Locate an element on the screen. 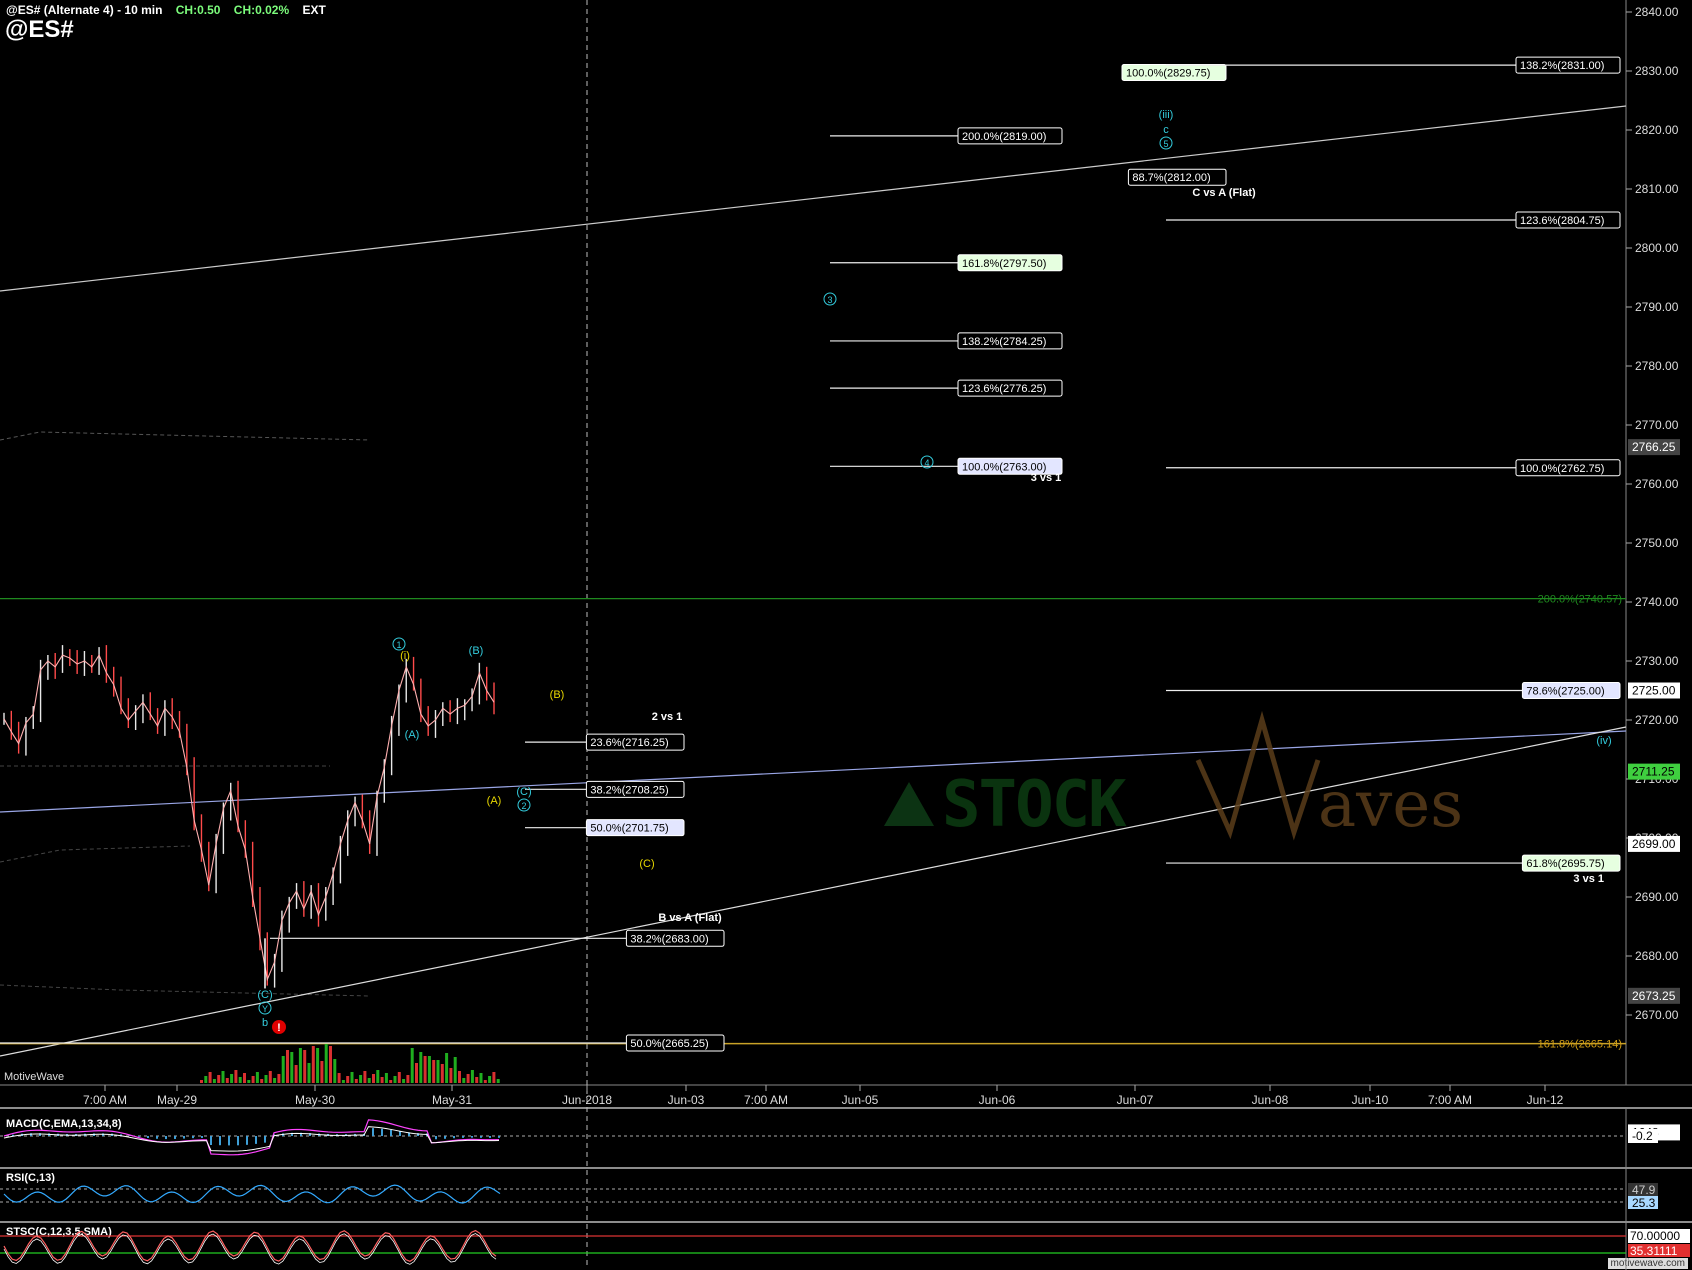 The height and width of the screenshot is (1270, 1692). rsi-badge-text: 25.3 is located at coordinates (1644, 1203).